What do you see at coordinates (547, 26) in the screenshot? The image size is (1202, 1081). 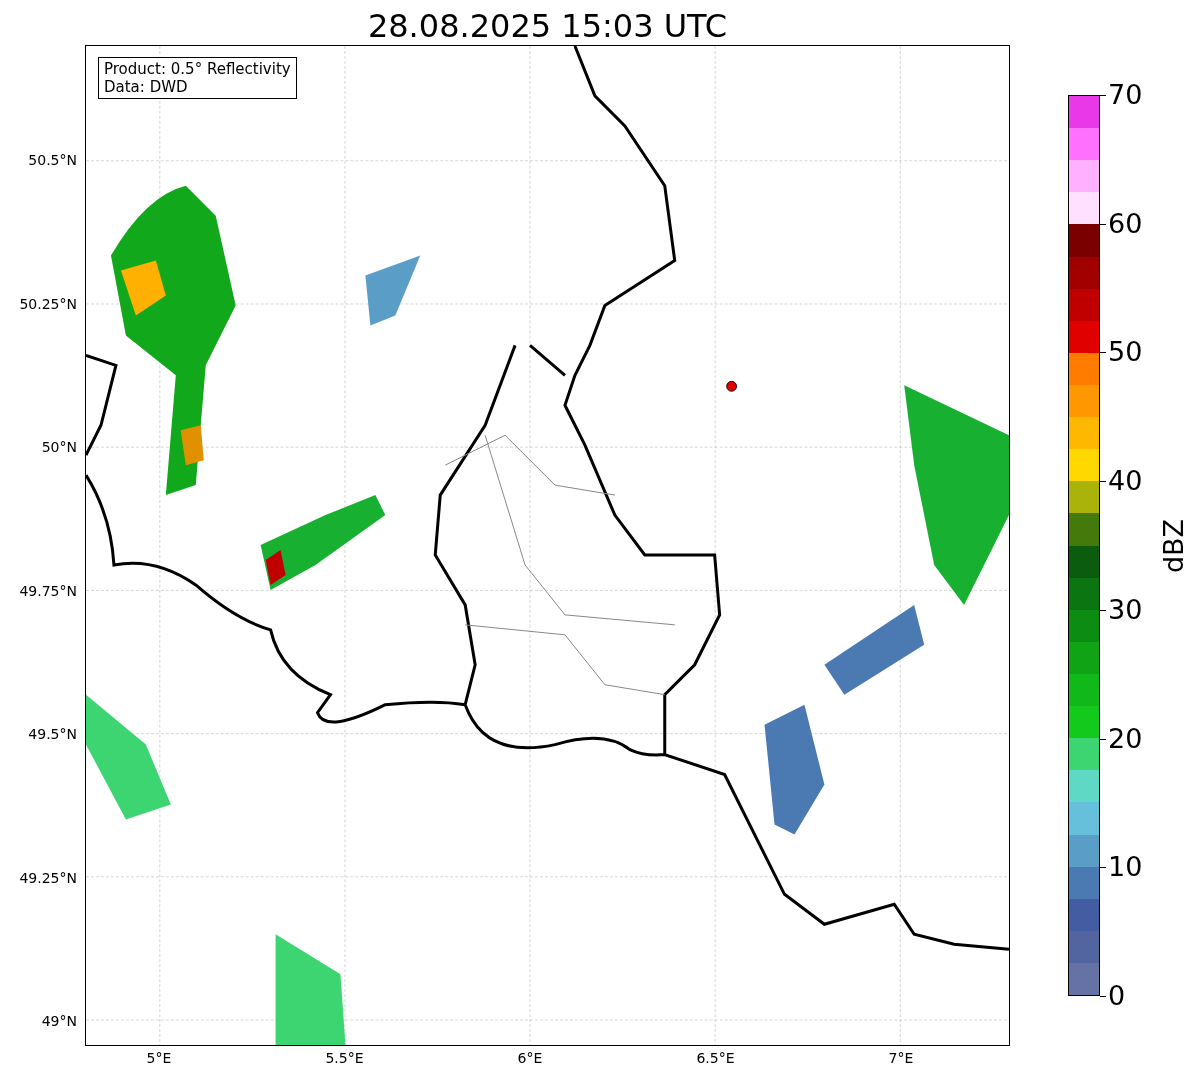 I see `chart-title: 28.08.2025 15:03 UTC` at bounding box center [547, 26].